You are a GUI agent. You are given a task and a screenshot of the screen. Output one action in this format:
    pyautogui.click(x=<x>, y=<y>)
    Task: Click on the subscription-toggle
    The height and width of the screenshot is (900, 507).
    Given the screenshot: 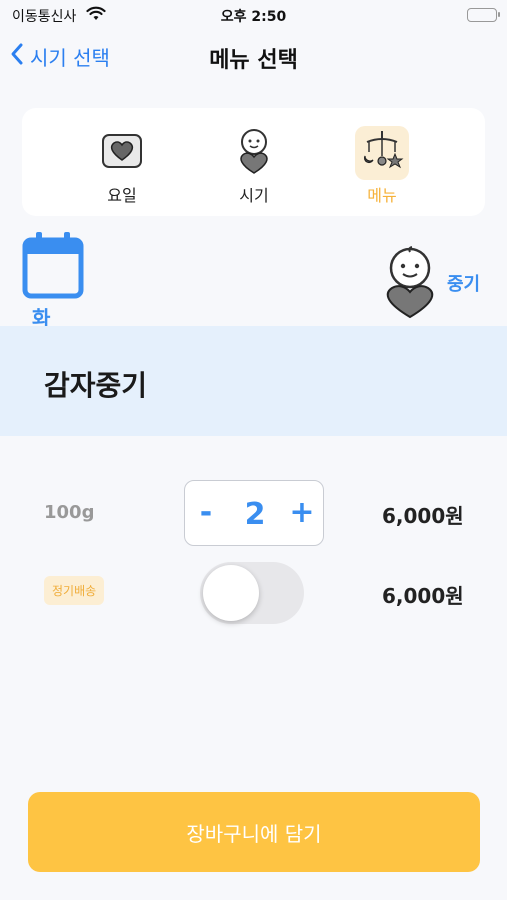 What is the action you would take?
    pyautogui.click(x=252, y=593)
    